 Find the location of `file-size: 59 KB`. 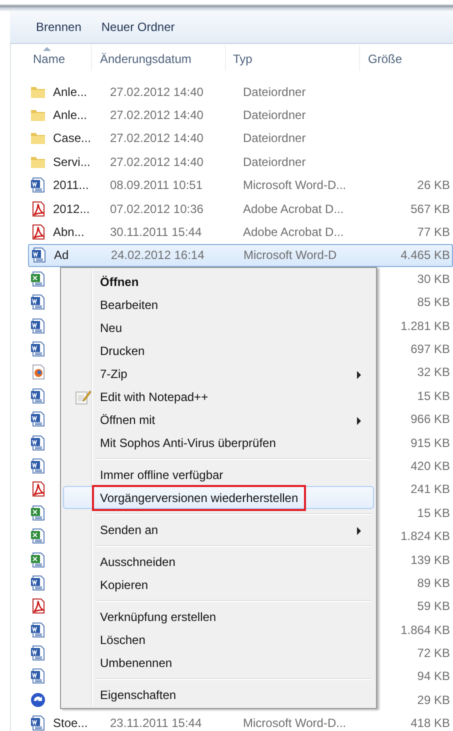

file-size: 59 KB is located at coordinates (433, 606).